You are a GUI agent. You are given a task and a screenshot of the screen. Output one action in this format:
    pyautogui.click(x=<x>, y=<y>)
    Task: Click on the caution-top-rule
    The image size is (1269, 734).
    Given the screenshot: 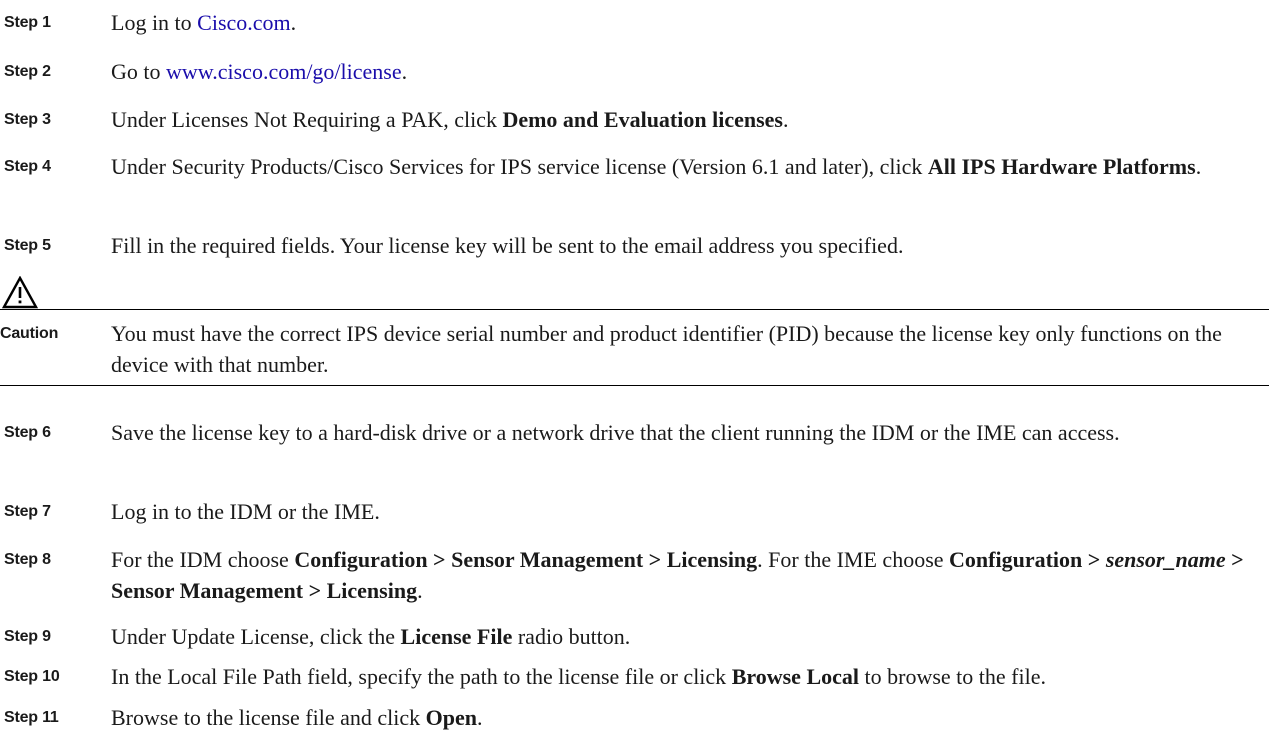 What is the action you would take?
    pyautogui.click(x=634, y=309)
    